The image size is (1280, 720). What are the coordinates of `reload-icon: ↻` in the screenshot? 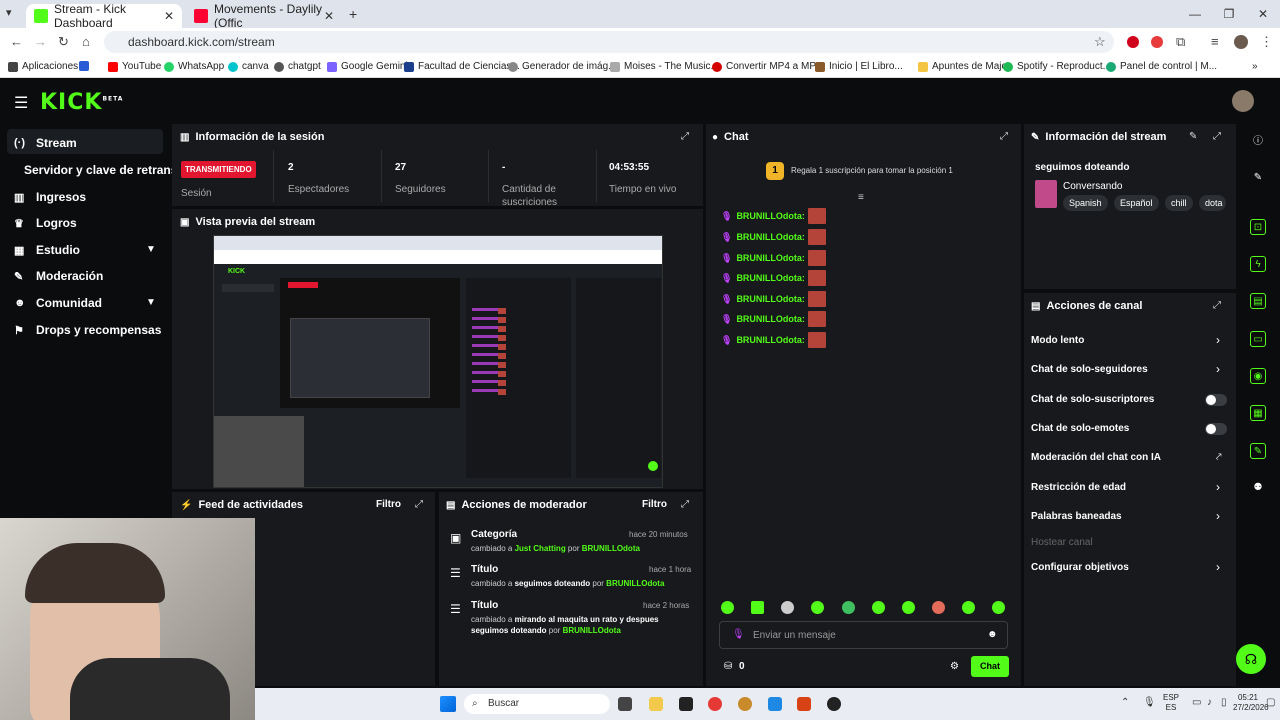 It's located at (63, 42).